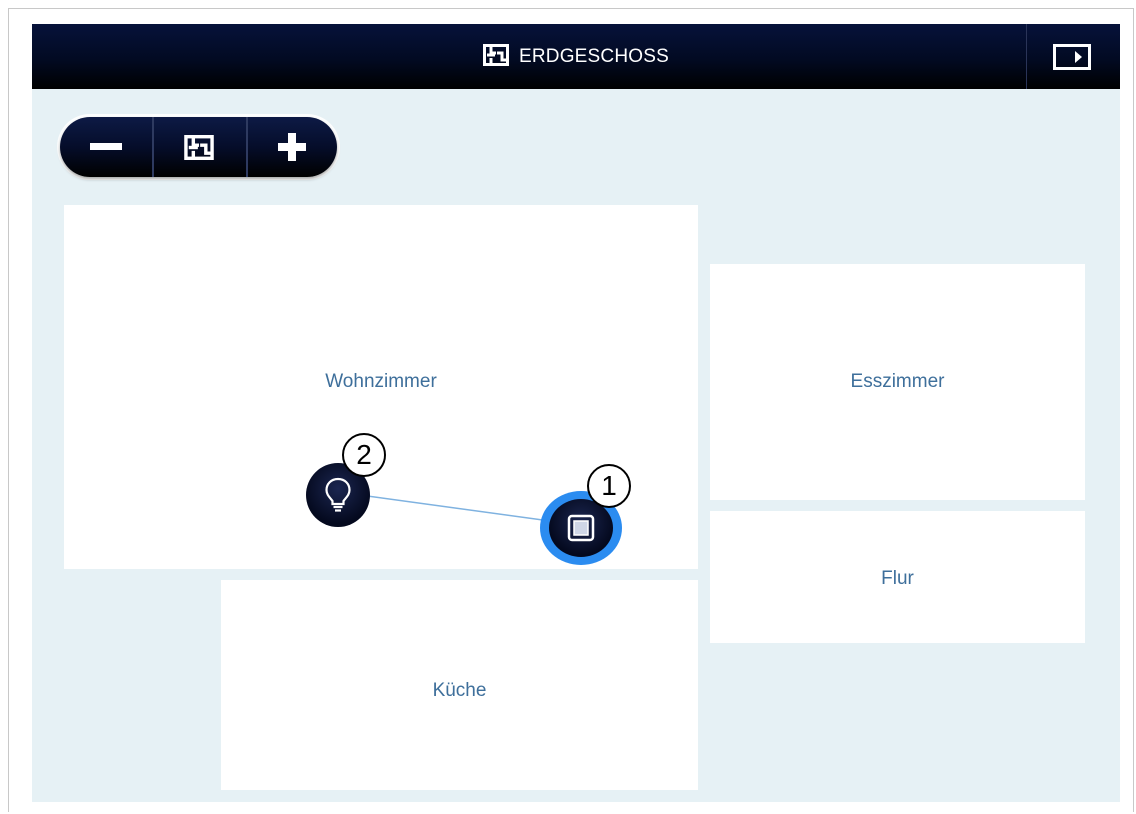 This screenshot has width=1136, height=814. I want to click on header-title-group: ERDGESCHOSS, so click(576, 57).